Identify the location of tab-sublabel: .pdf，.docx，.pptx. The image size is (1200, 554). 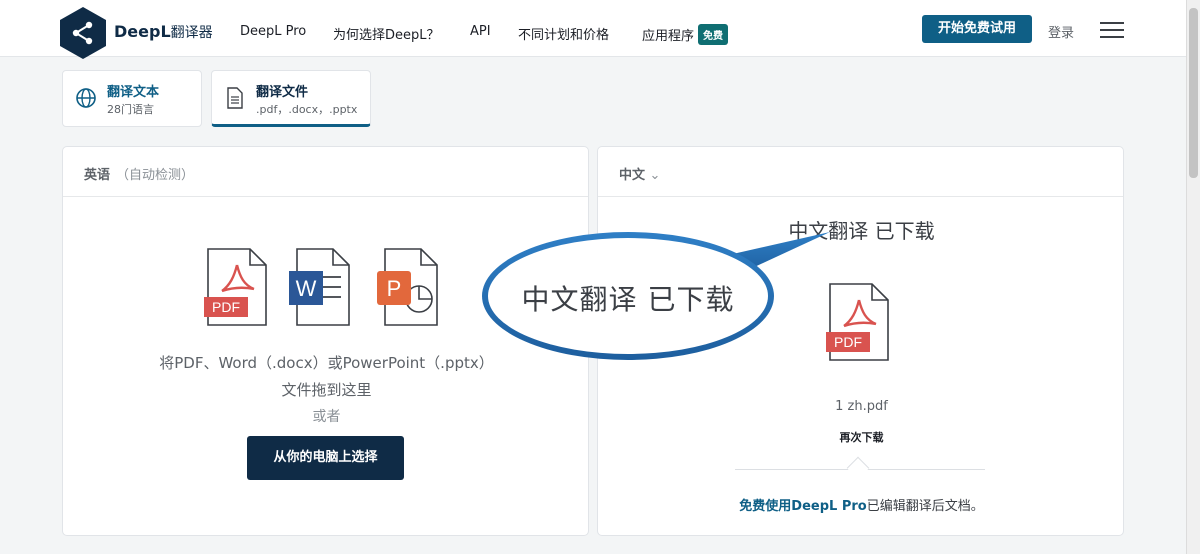
(307, 109).